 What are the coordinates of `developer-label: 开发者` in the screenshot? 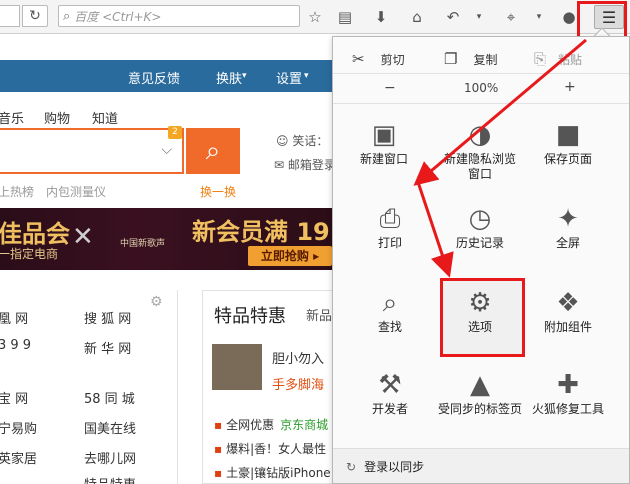 It's located at (389, 409).